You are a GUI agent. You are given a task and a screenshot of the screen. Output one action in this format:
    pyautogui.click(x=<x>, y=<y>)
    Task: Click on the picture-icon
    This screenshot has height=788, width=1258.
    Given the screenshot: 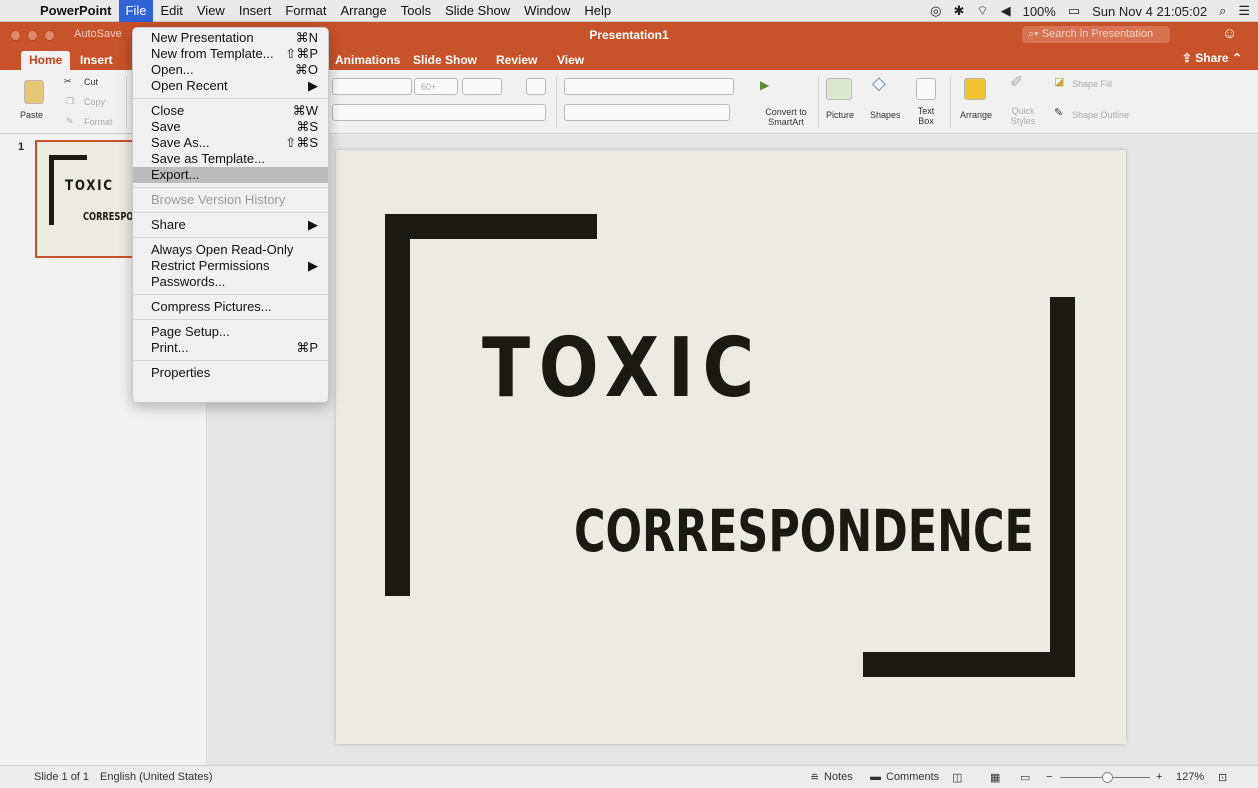 What is the action you would take?
    pyautogui.click(x=839, y=89)
    